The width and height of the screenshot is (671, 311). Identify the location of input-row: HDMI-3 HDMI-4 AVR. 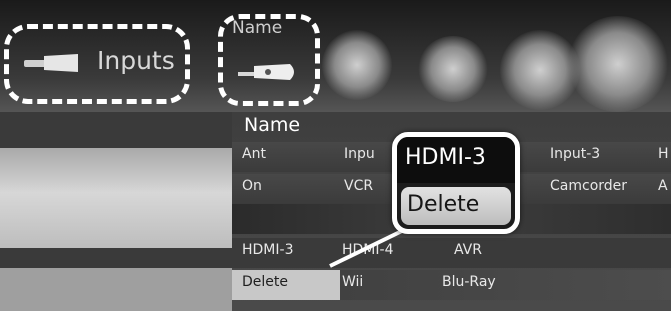
(451, 253).